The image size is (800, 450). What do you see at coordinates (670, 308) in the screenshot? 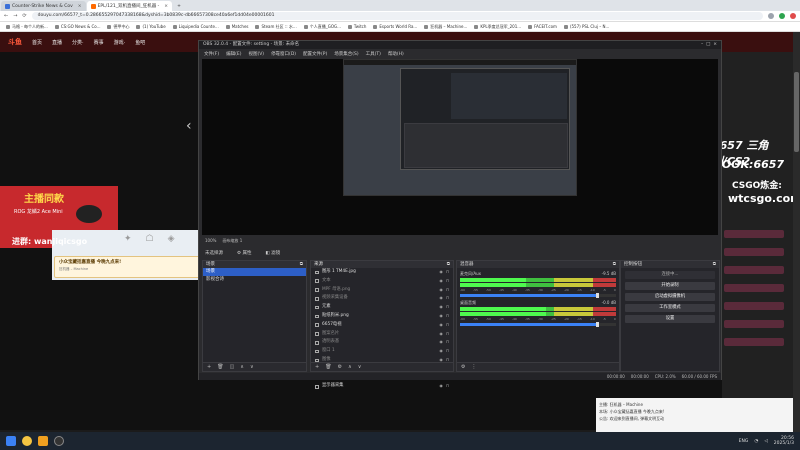
I see `studio-mode-button: 工作室模式` at bounding box center [670, 308].